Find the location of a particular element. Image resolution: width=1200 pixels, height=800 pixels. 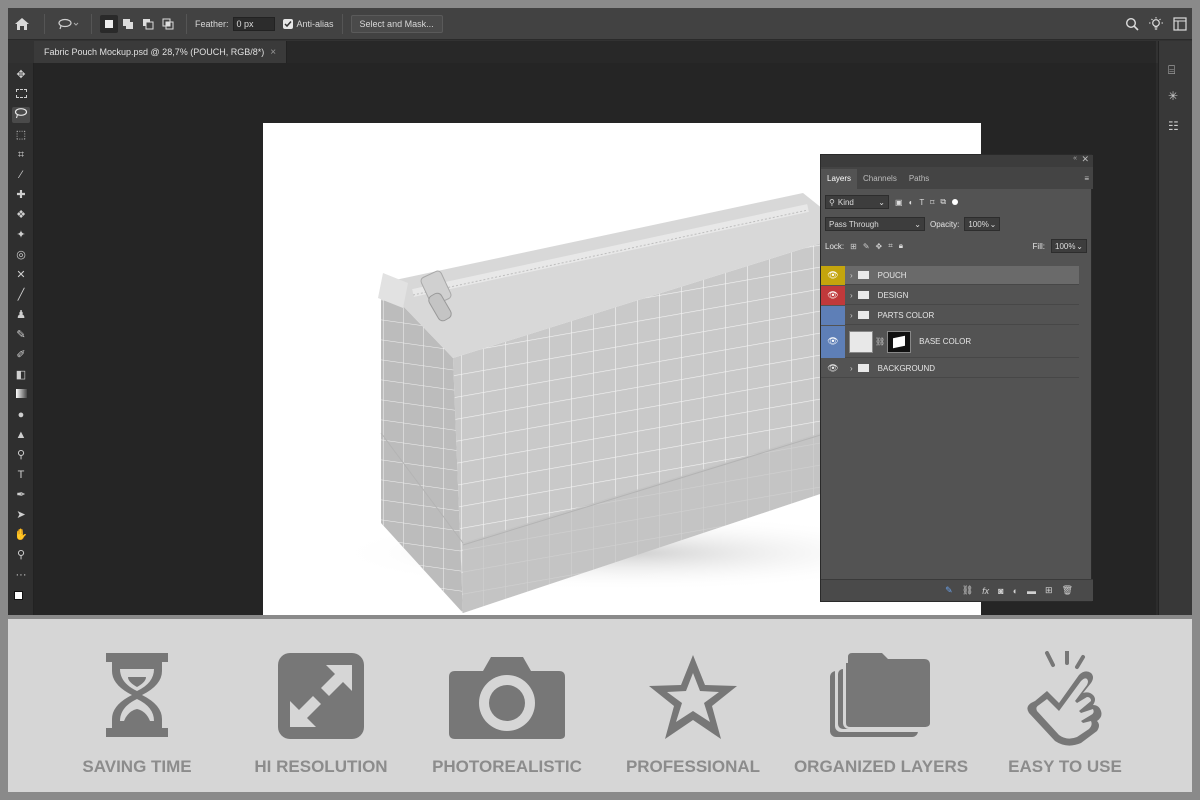

panel-menu-icon: ≡ is located at coordinates (1086, 179).